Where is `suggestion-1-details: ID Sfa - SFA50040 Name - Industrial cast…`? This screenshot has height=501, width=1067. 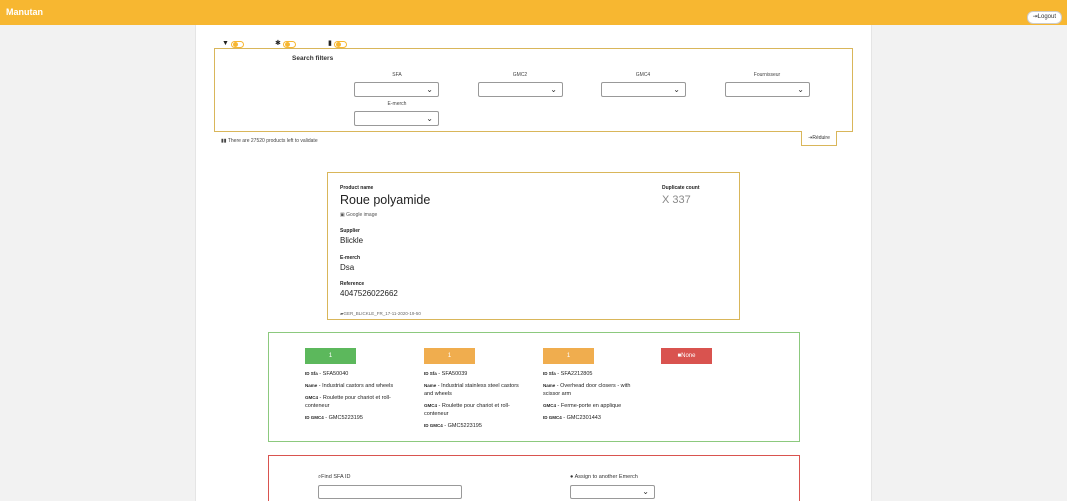 suggestion-1-details: ID Sfa - SFA50040 Name - Industrial cast… is located at coordinates (349, 396).